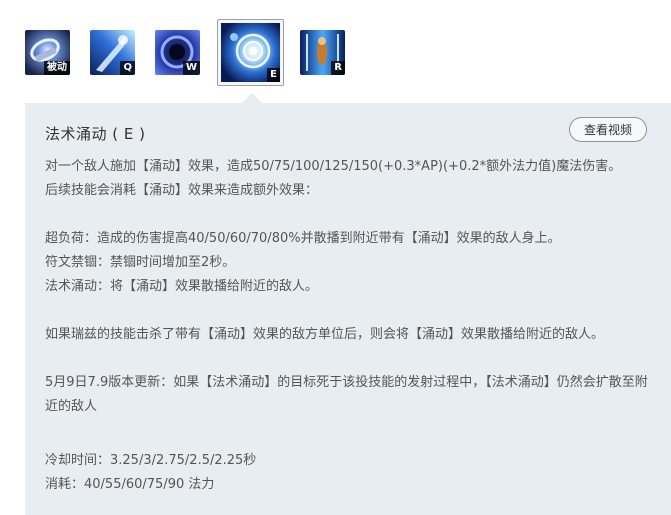  I want to click on skill-key-label: E, so click(273, 75).